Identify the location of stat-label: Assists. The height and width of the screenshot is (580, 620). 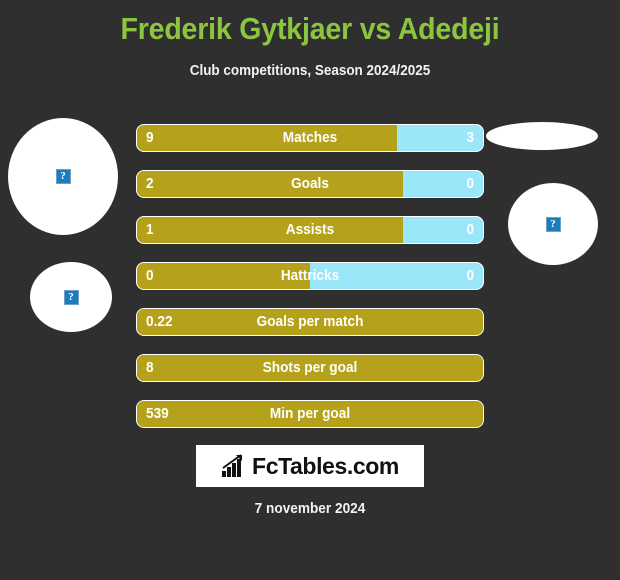
(310, 230).